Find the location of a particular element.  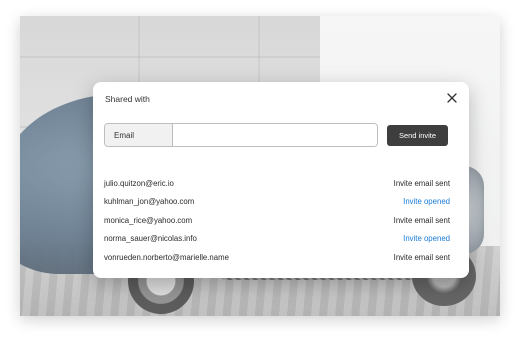

modal-title: Shared with is located at coordinates (127, 99).